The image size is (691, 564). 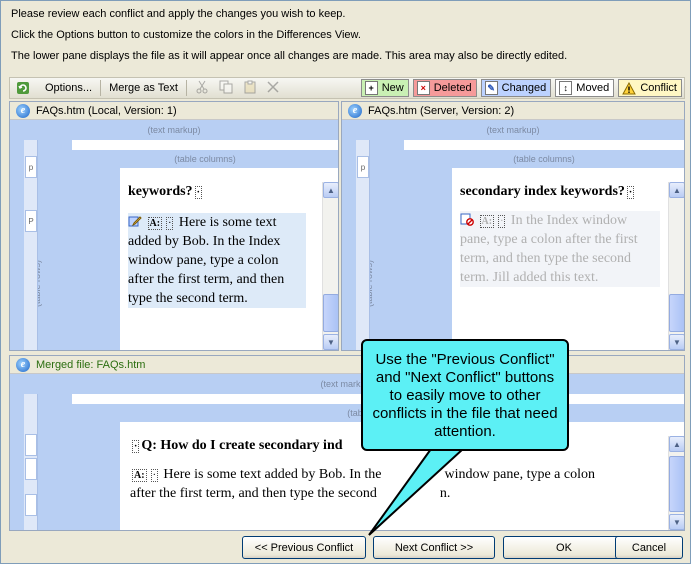 I want to click on next-conflict-button: Next Conflict >>, so click(x=434, y=547).